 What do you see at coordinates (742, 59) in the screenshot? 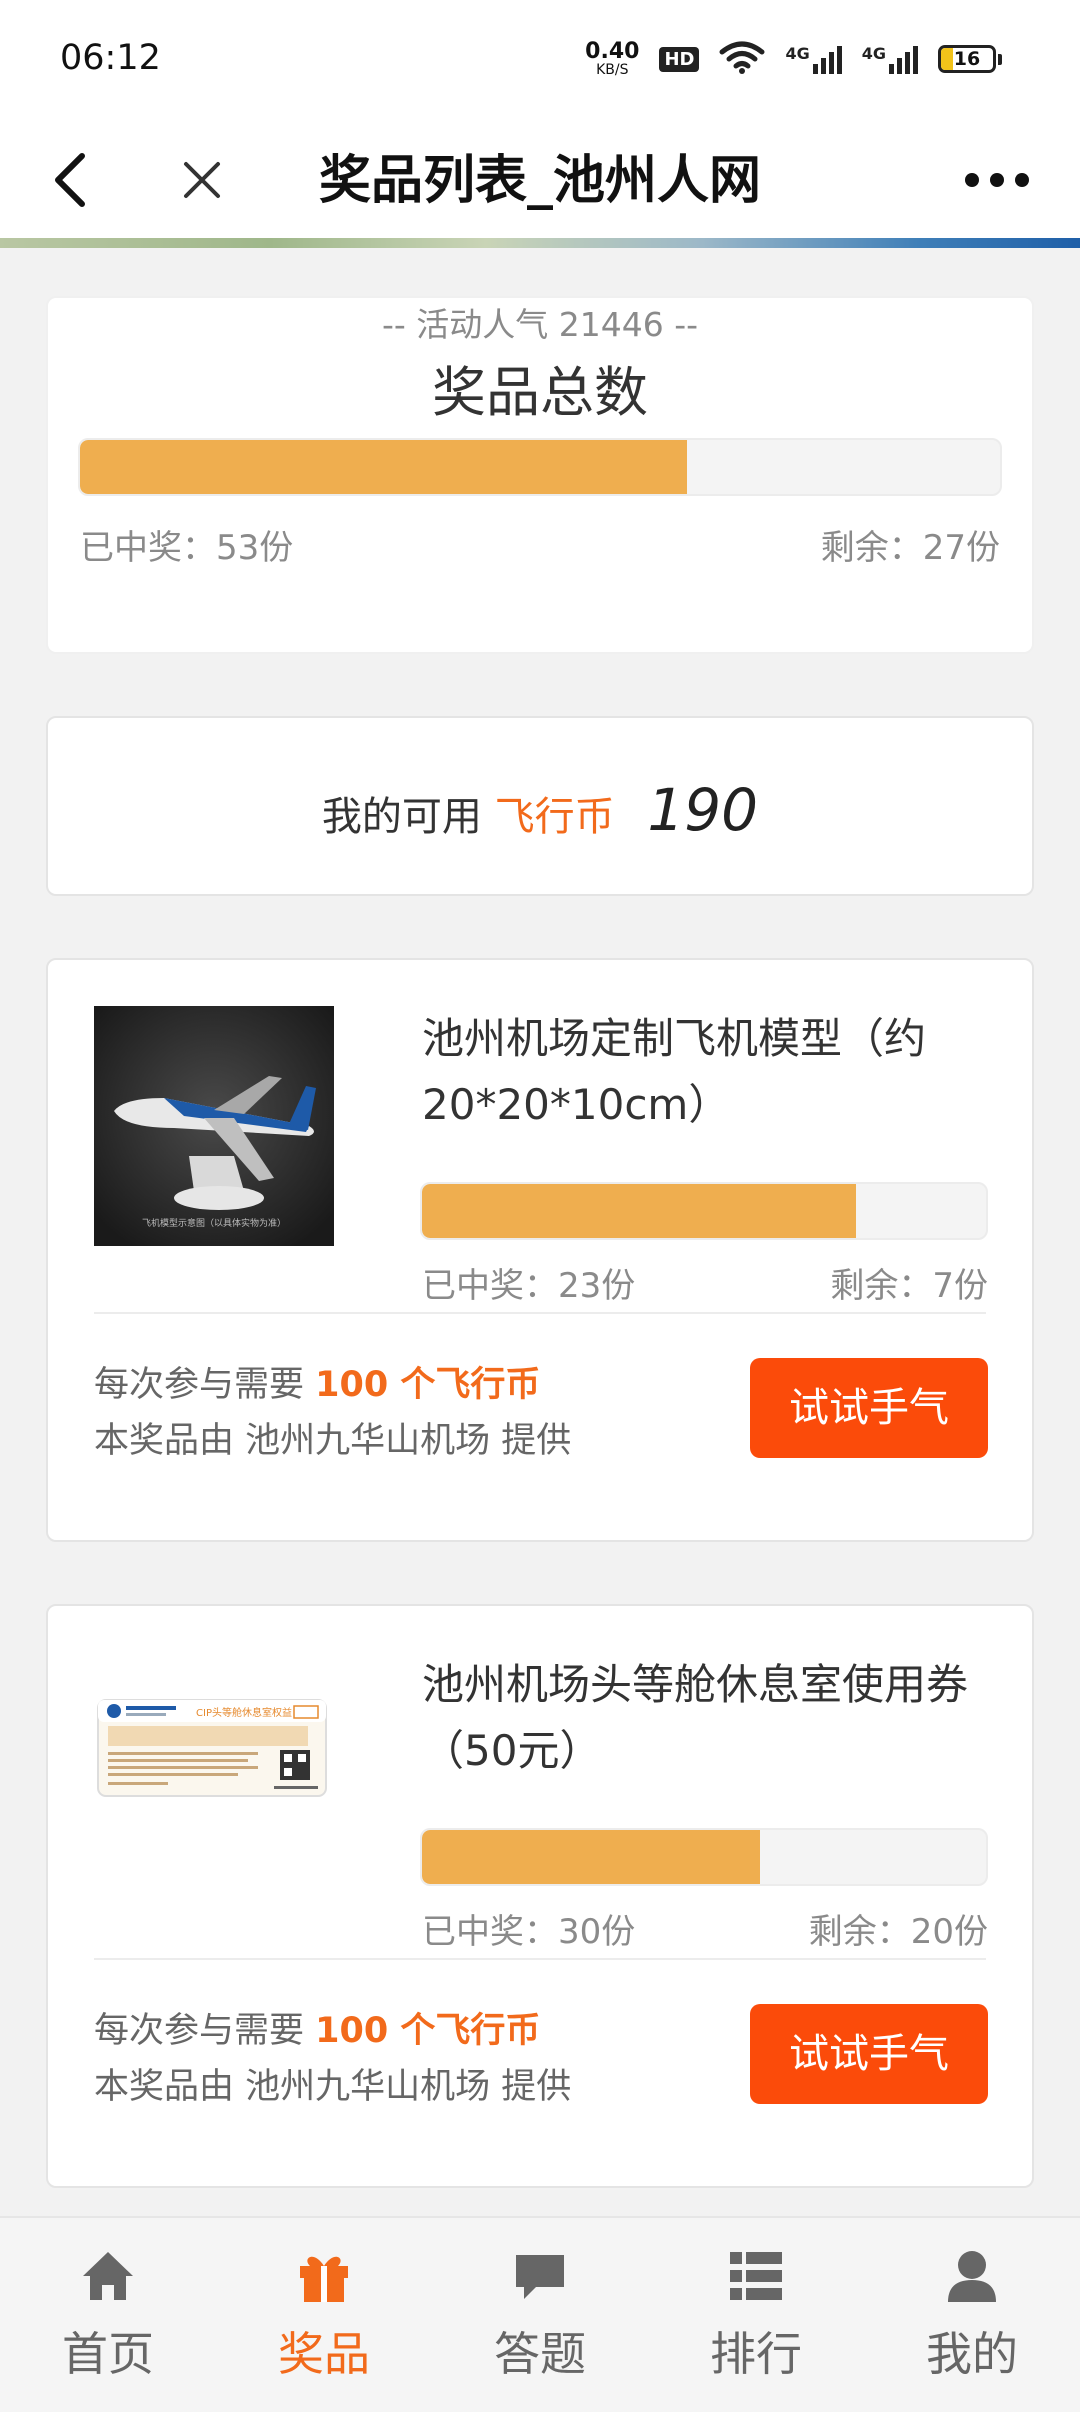
I see `wifi-icon` at bounding box center [742, 59].